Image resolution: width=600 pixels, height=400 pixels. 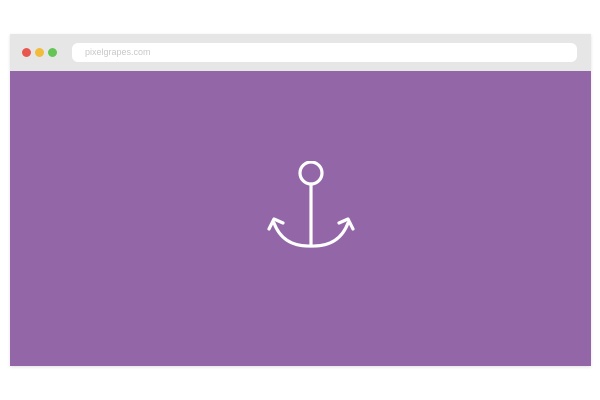 I want to click on close-window-button, so click(x=26, y=52).